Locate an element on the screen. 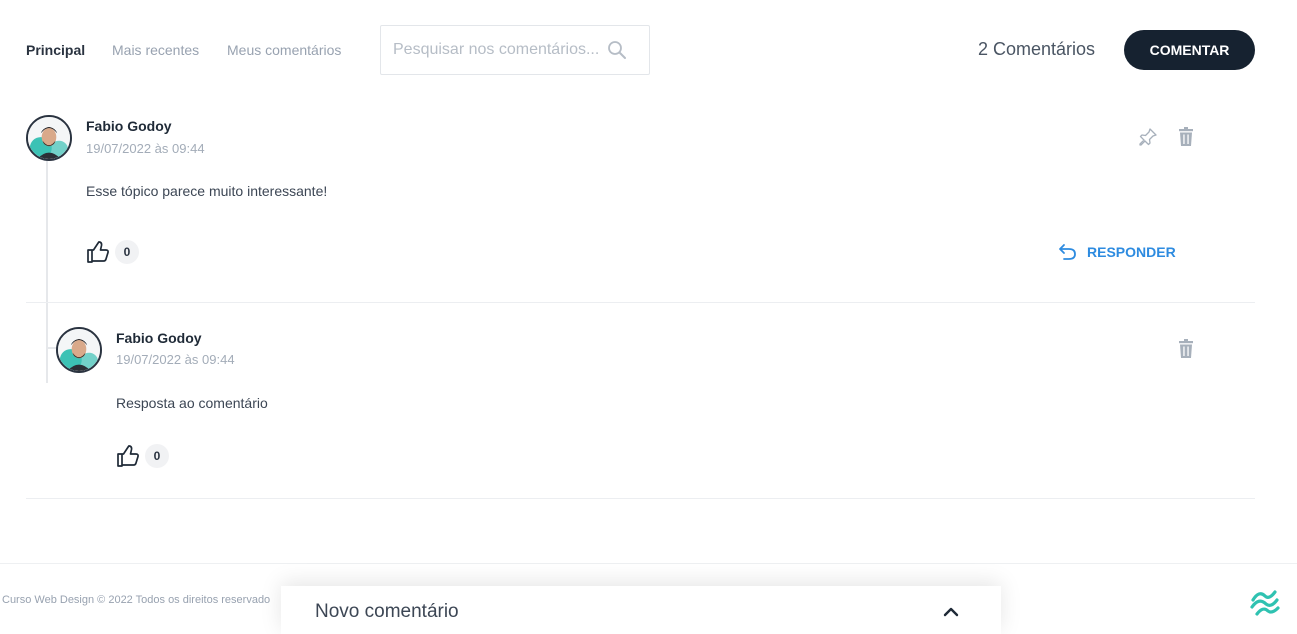 The height and width of the screenshot is (634, 1297). reply-label: RESPONDER is located at coordinates (1131, 252).